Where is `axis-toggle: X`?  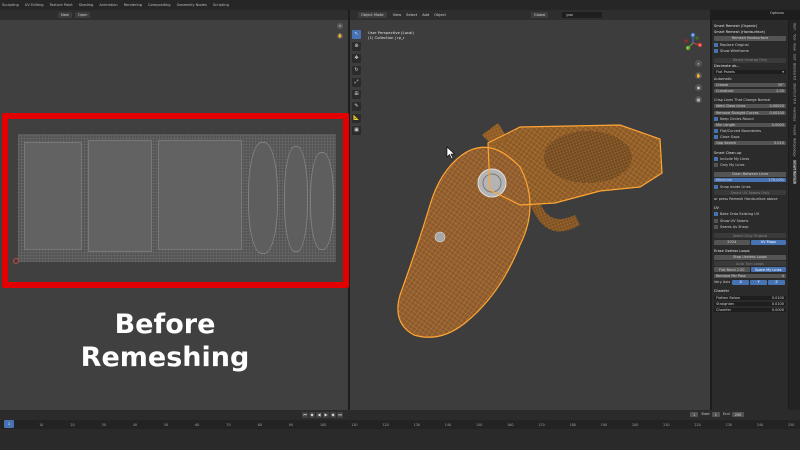 axis-toggle: X is located at coordinates (741, 282).